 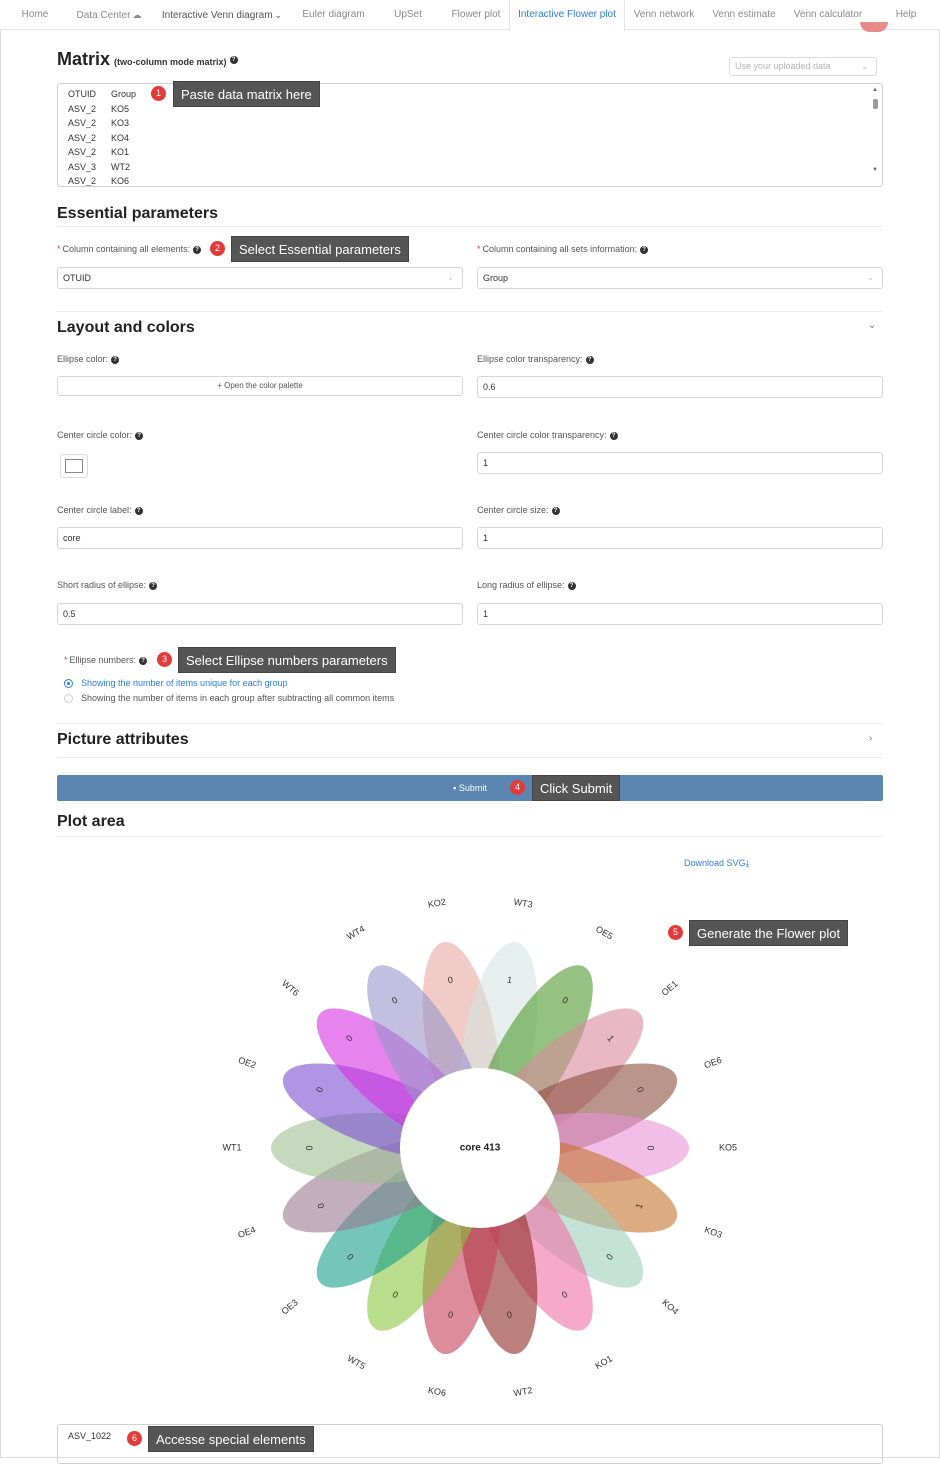 I want to click on nav-home: Home, so click(x=35, y=15).